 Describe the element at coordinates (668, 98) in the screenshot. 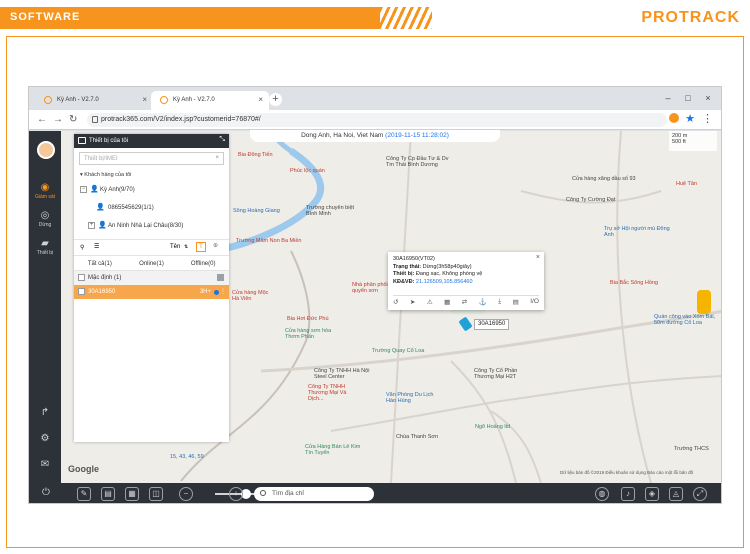

I see `minimize-icon: –` at that location.